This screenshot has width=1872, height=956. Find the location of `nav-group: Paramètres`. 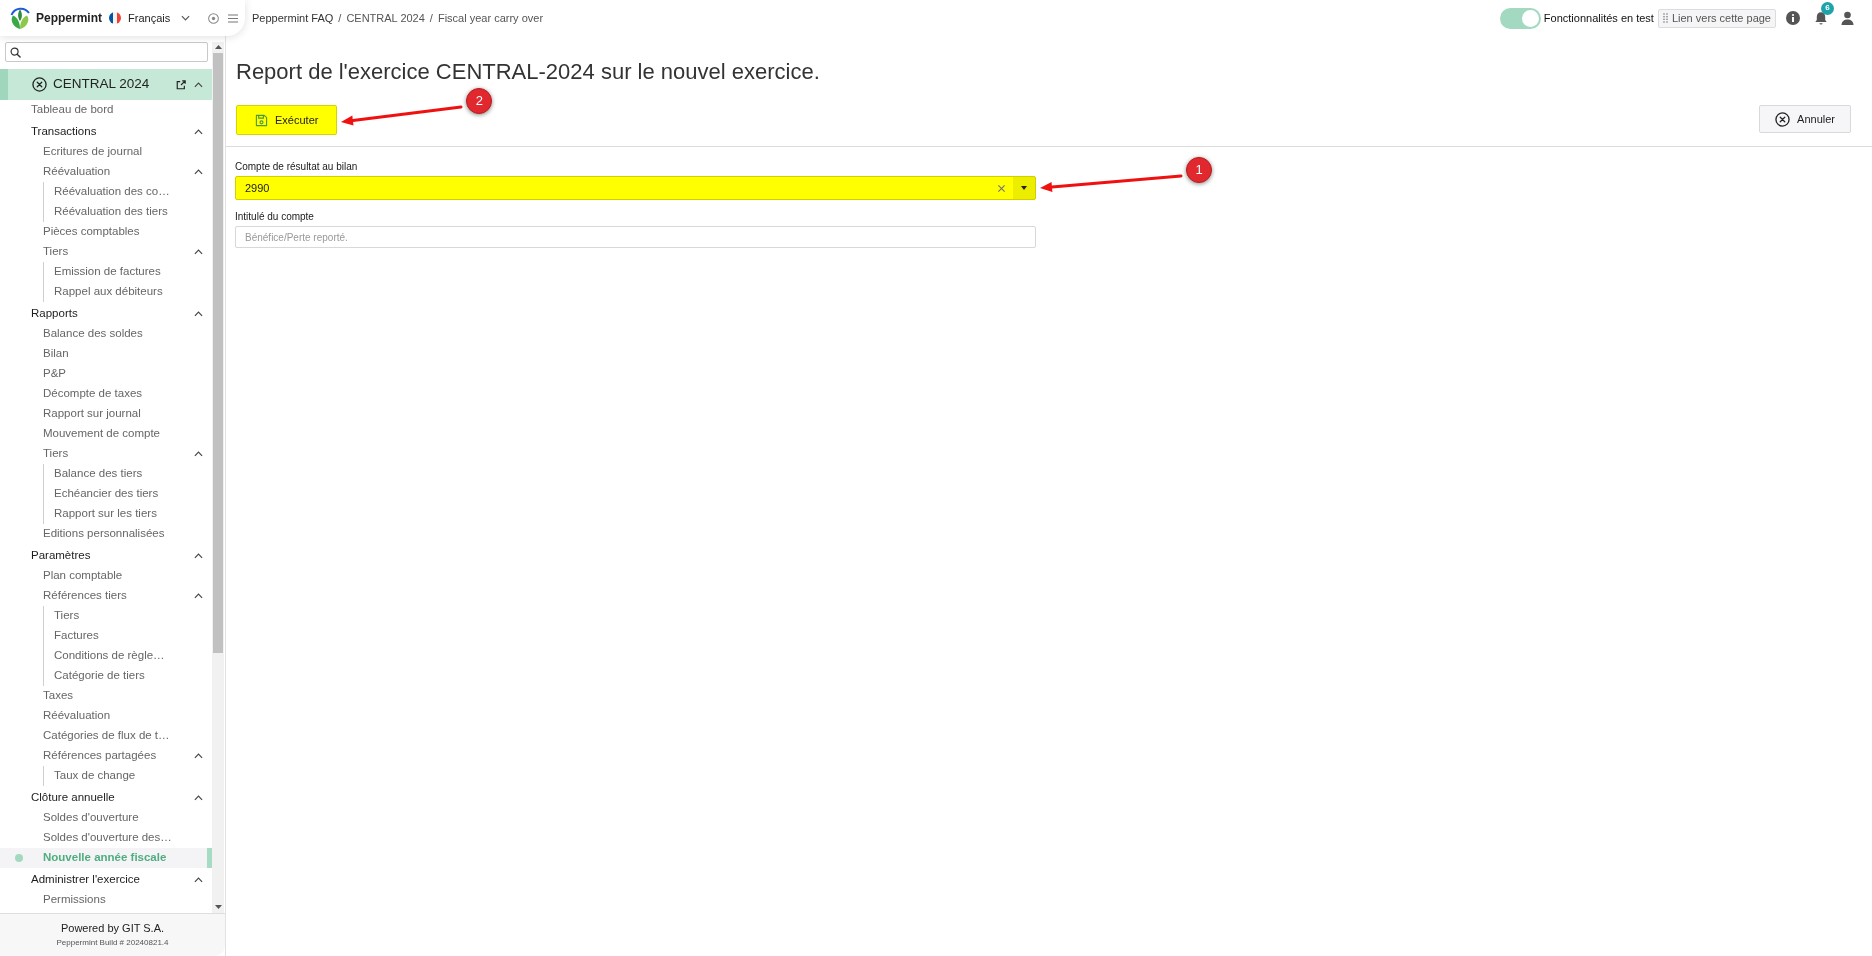

nav-group: Paramètres is located at coordinates (106, 556).